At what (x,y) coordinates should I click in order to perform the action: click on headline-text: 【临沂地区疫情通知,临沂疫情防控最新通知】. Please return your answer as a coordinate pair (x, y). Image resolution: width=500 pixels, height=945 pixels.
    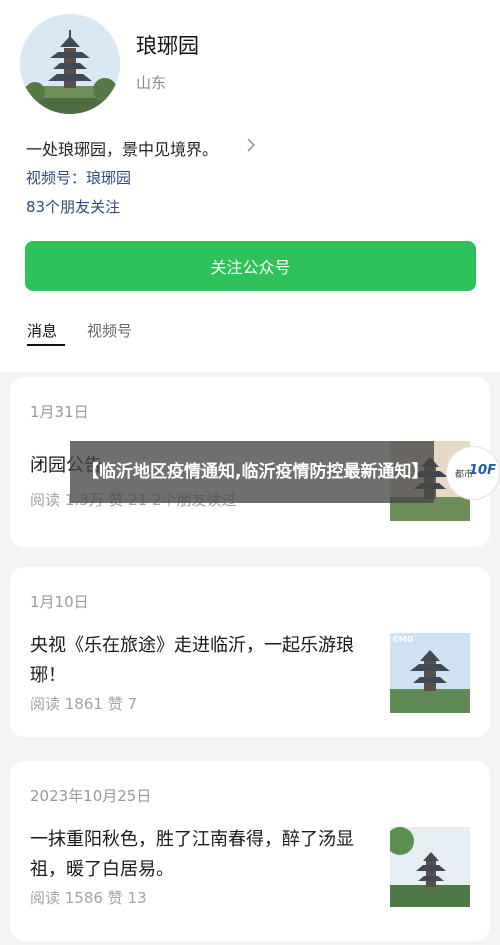
    Looking at the image, I should click on (255, 472).